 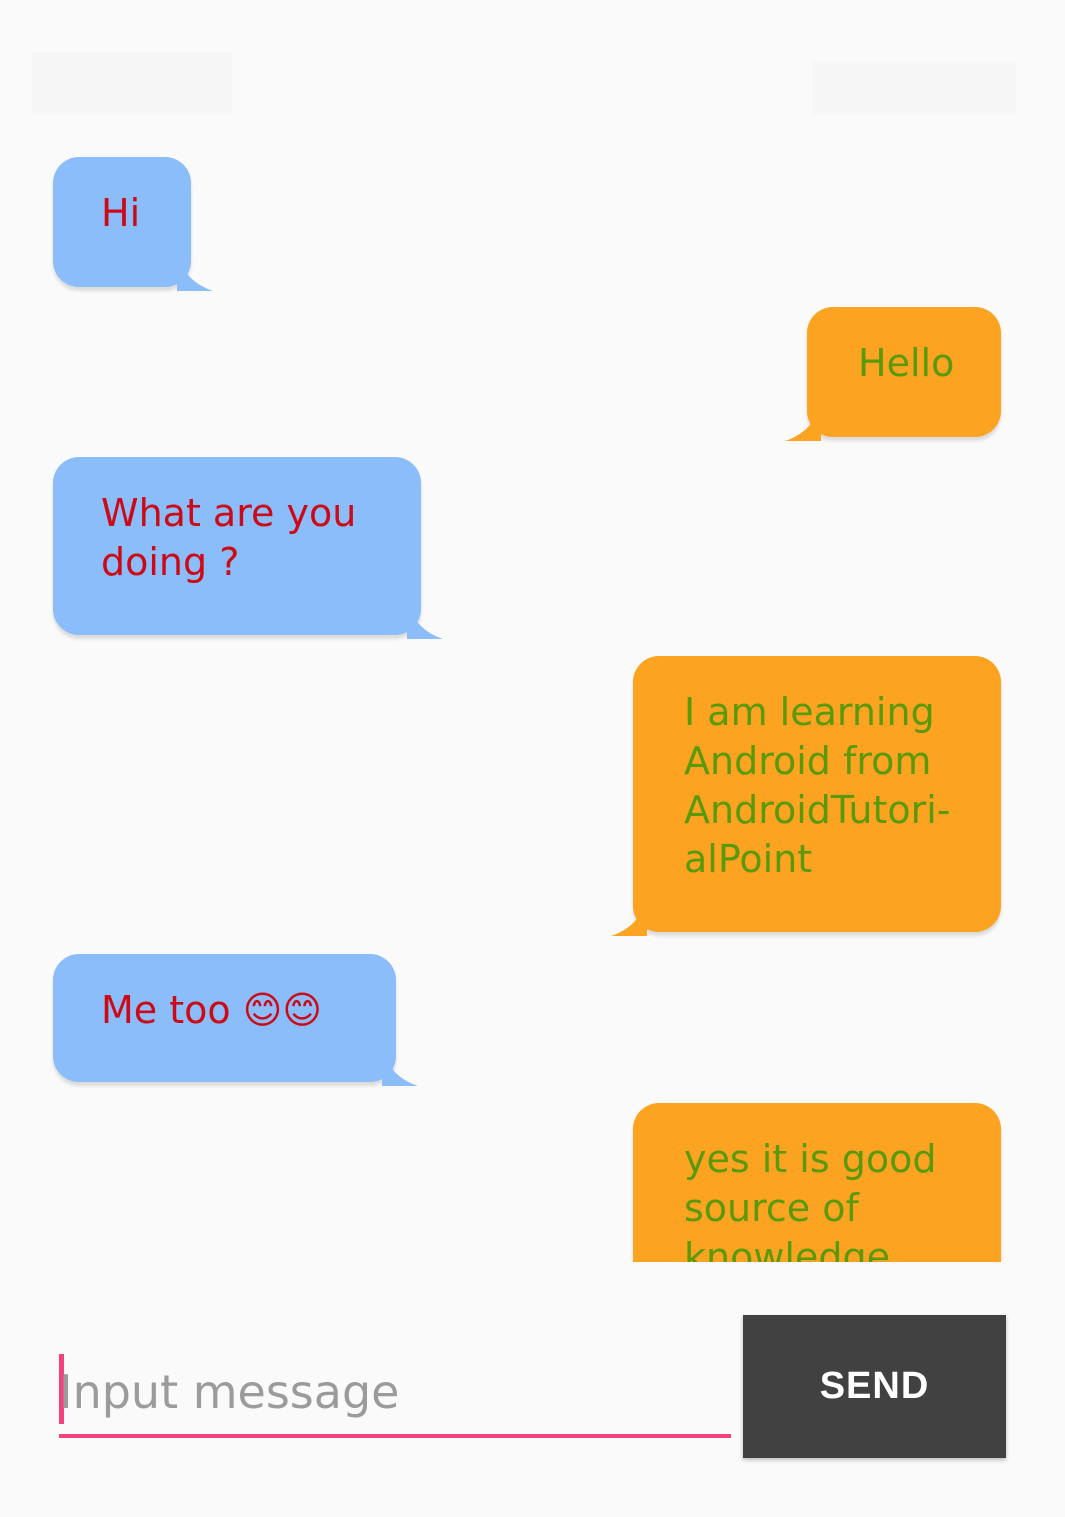 I want to click on toolbar-placeholder-right, so click(x=914, y=88).